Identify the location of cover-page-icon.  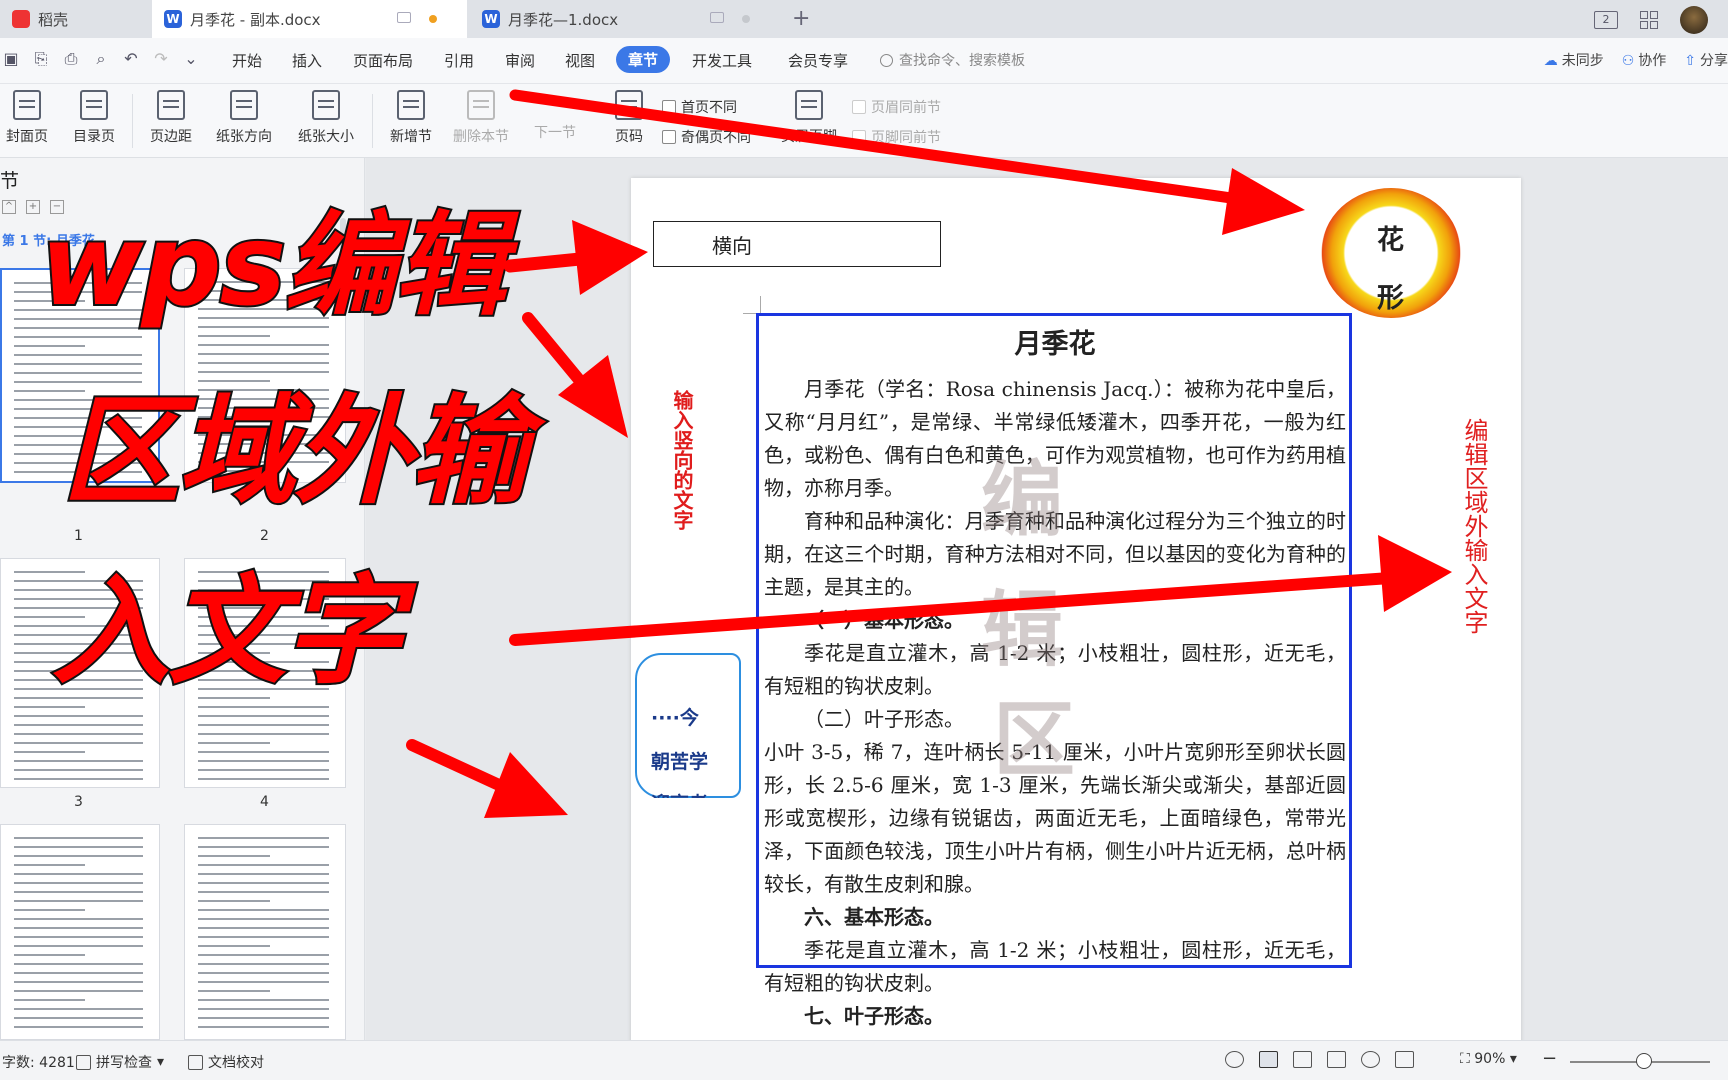
(27, 105).